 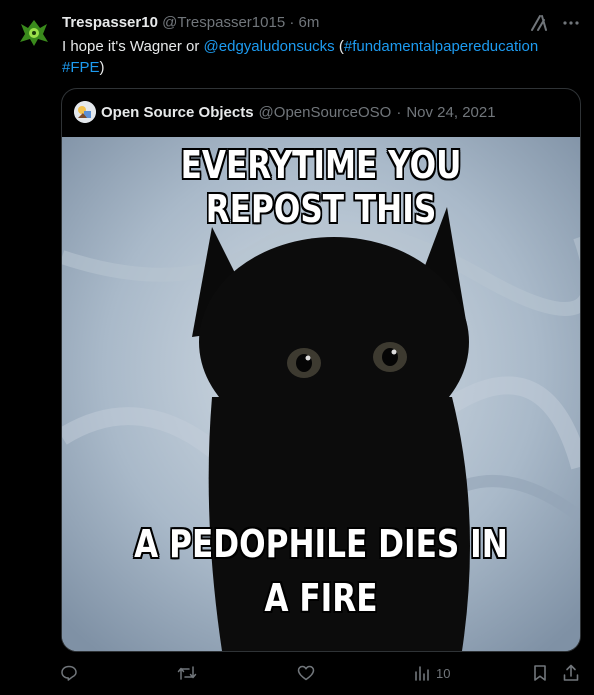 I want to click on tweet-actions: 10, so click(x=320, y=673).